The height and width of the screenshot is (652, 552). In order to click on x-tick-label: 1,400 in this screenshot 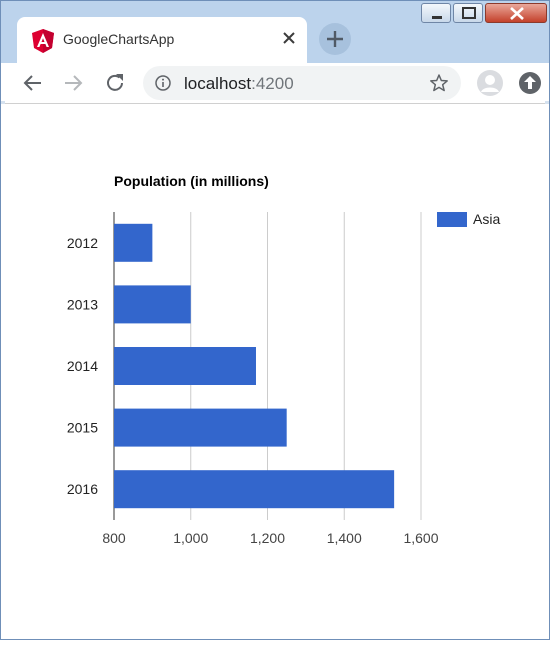, I will do `click(344, 538)`.